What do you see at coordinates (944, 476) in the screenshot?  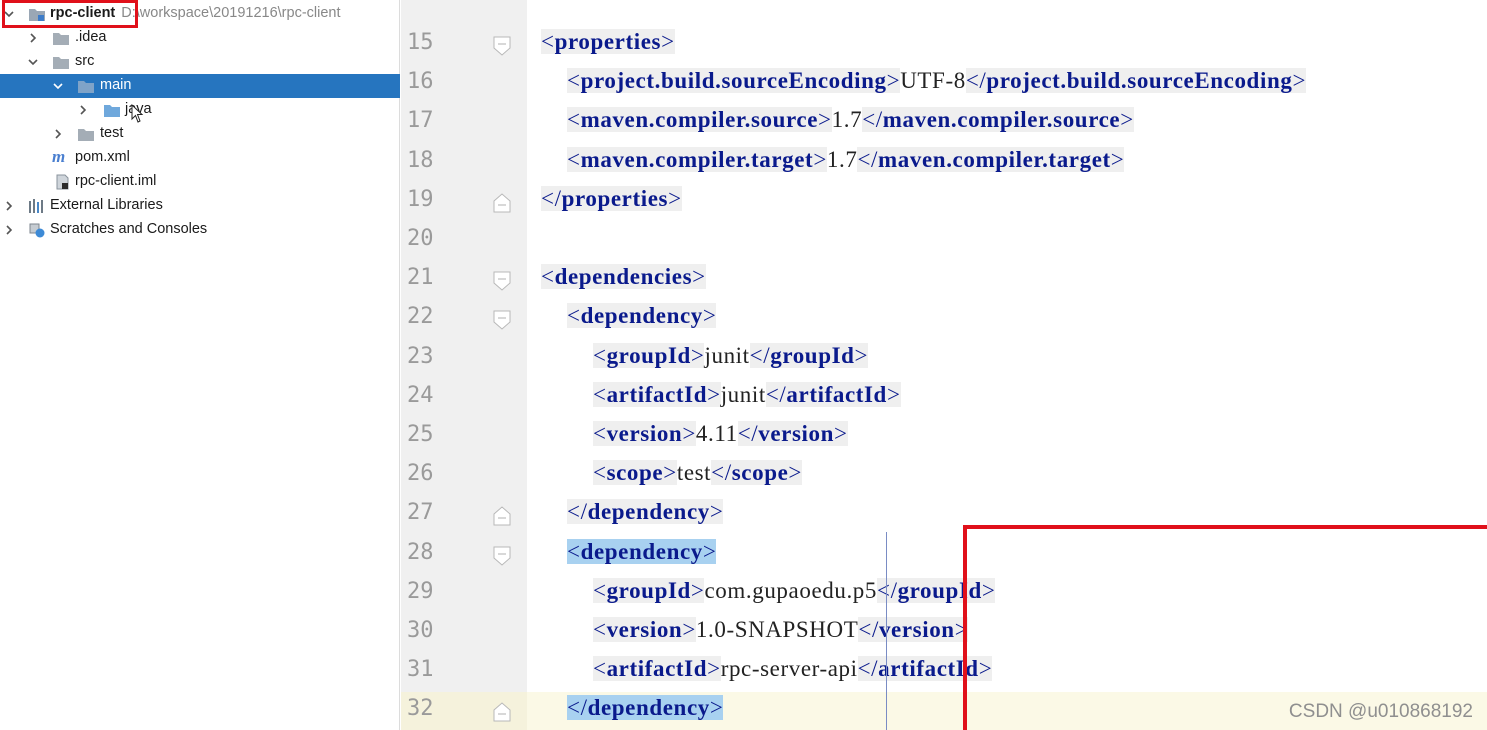 I see `code-line: 26 <scope>test</scope>` at bounding box center [944, 476].